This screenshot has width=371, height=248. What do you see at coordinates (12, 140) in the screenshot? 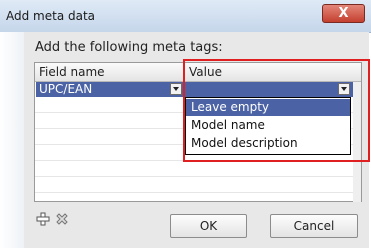
I see `left-edge` at bounding box center [12, 140].